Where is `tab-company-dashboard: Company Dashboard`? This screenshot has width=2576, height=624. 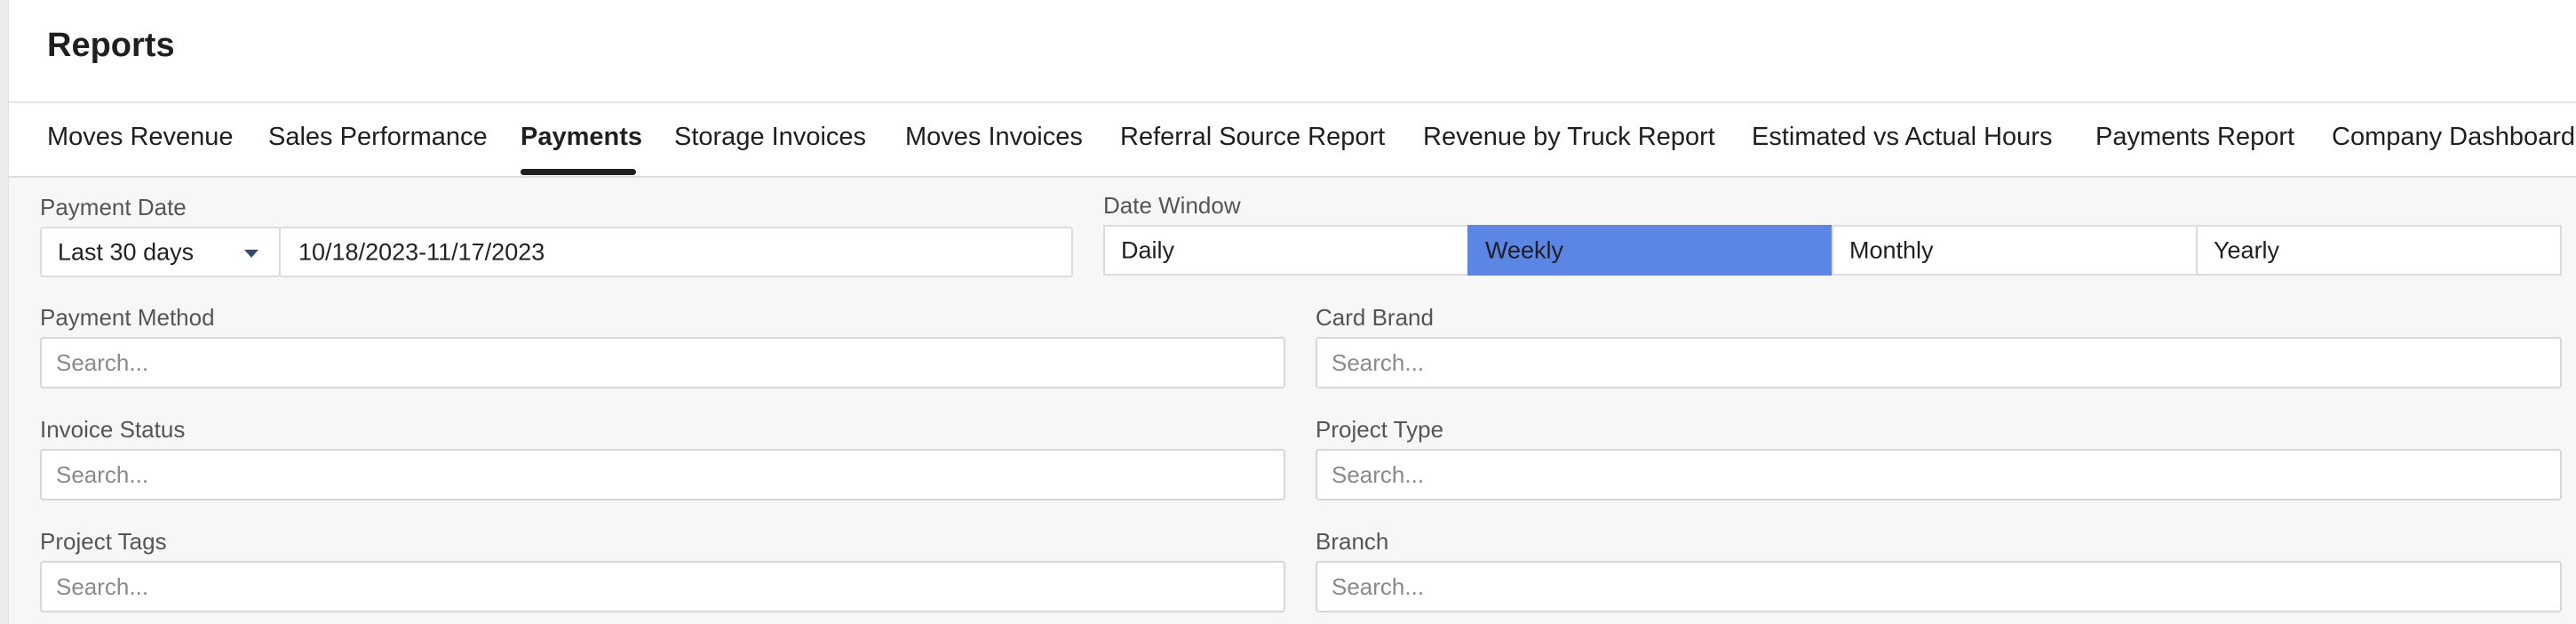
tab-company-dashboard: Company Dashboard is located at coordinates (2453, 137).